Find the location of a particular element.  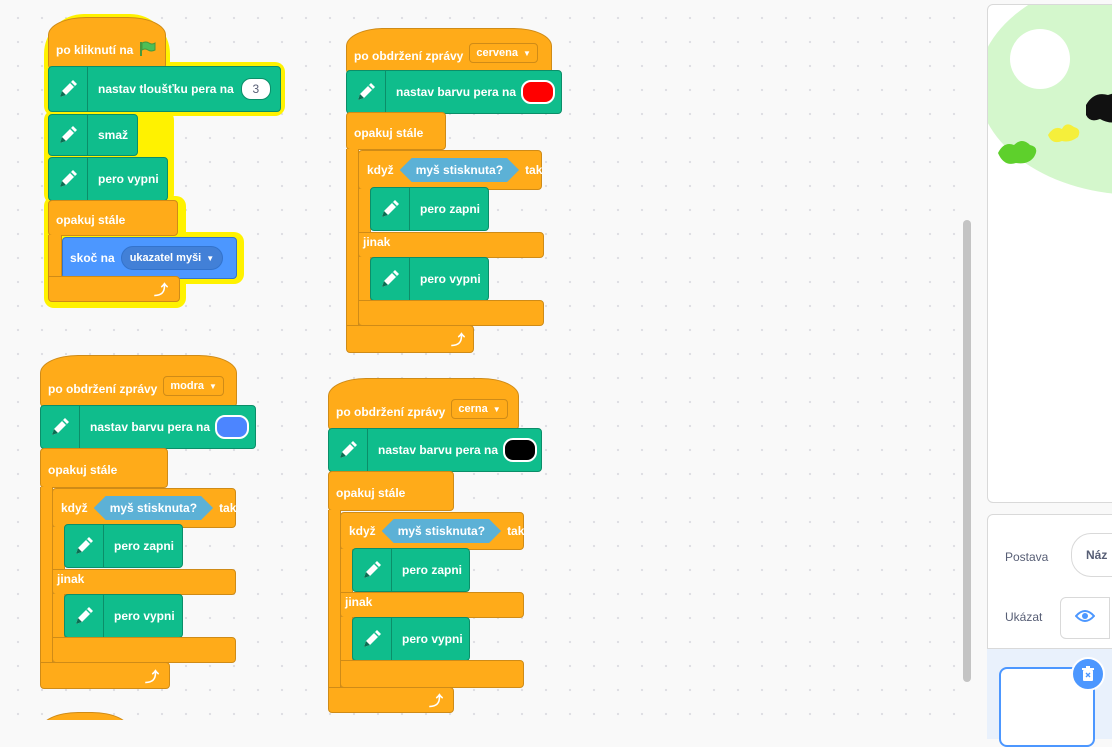

message-dropdown: cerna ▼ is located at coordinates (479, 409).